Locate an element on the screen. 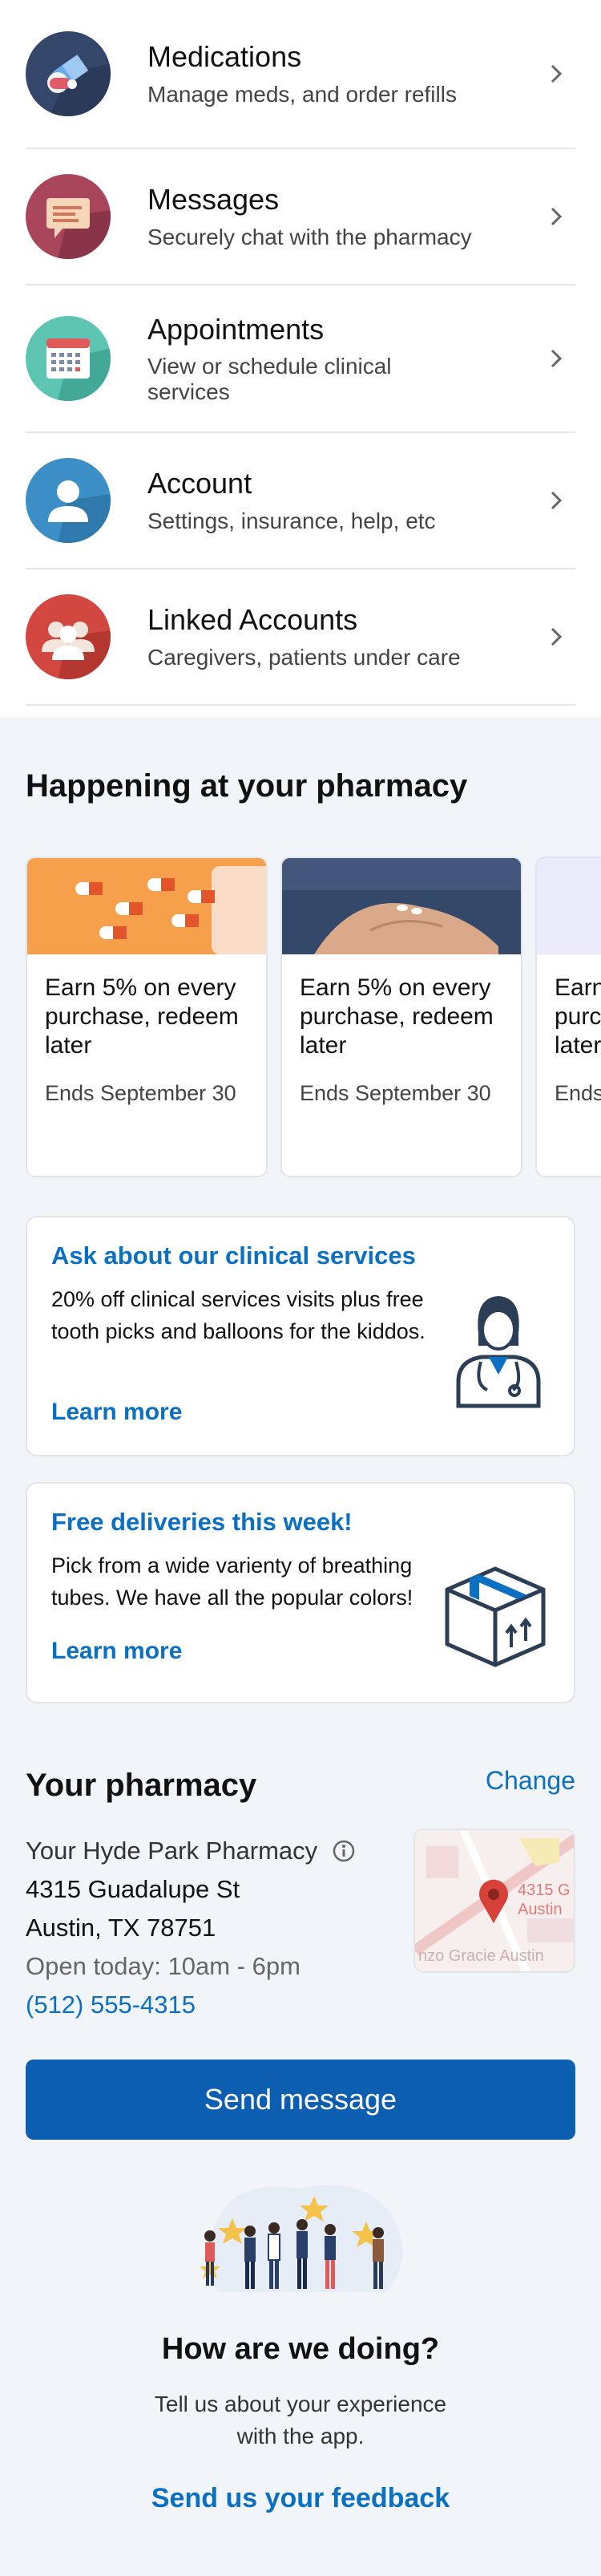 The image size is (601, 2576). menu-item-subtitle: Securely chat with the pharmacy is located at coordinates (309, 237).